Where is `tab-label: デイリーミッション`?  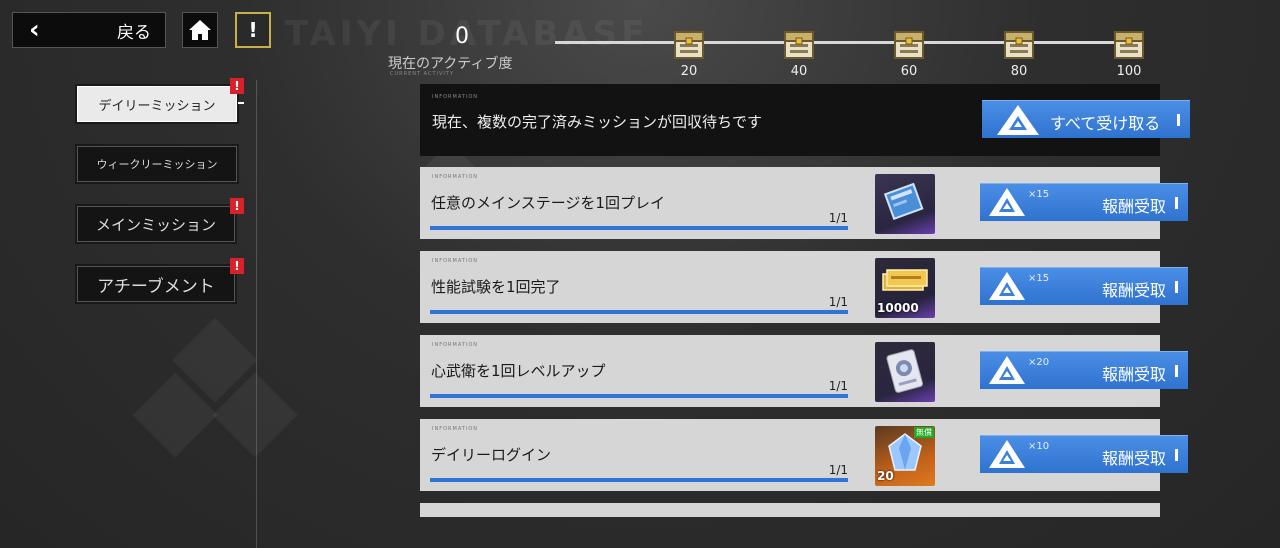
tab-label: デイリーミッション is located at coordinates (157, 106).